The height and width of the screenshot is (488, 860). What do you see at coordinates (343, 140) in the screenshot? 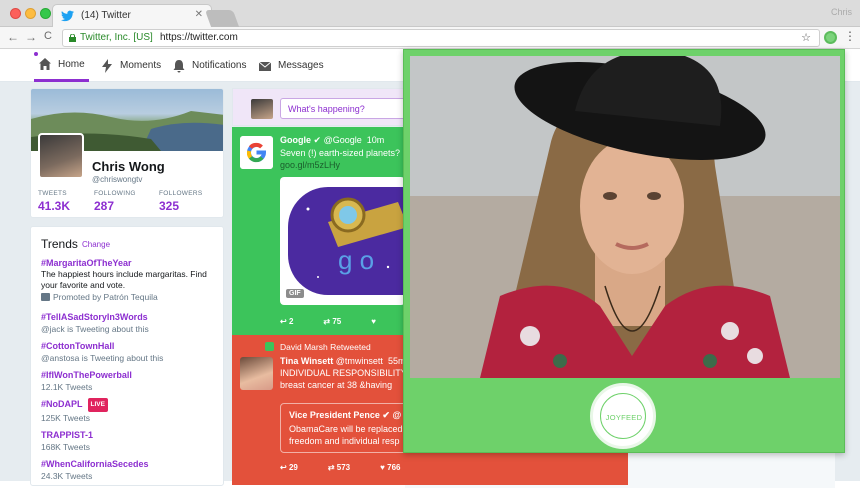
I see `tweet-author-handle: @Google` at bounding box center [343, 140].